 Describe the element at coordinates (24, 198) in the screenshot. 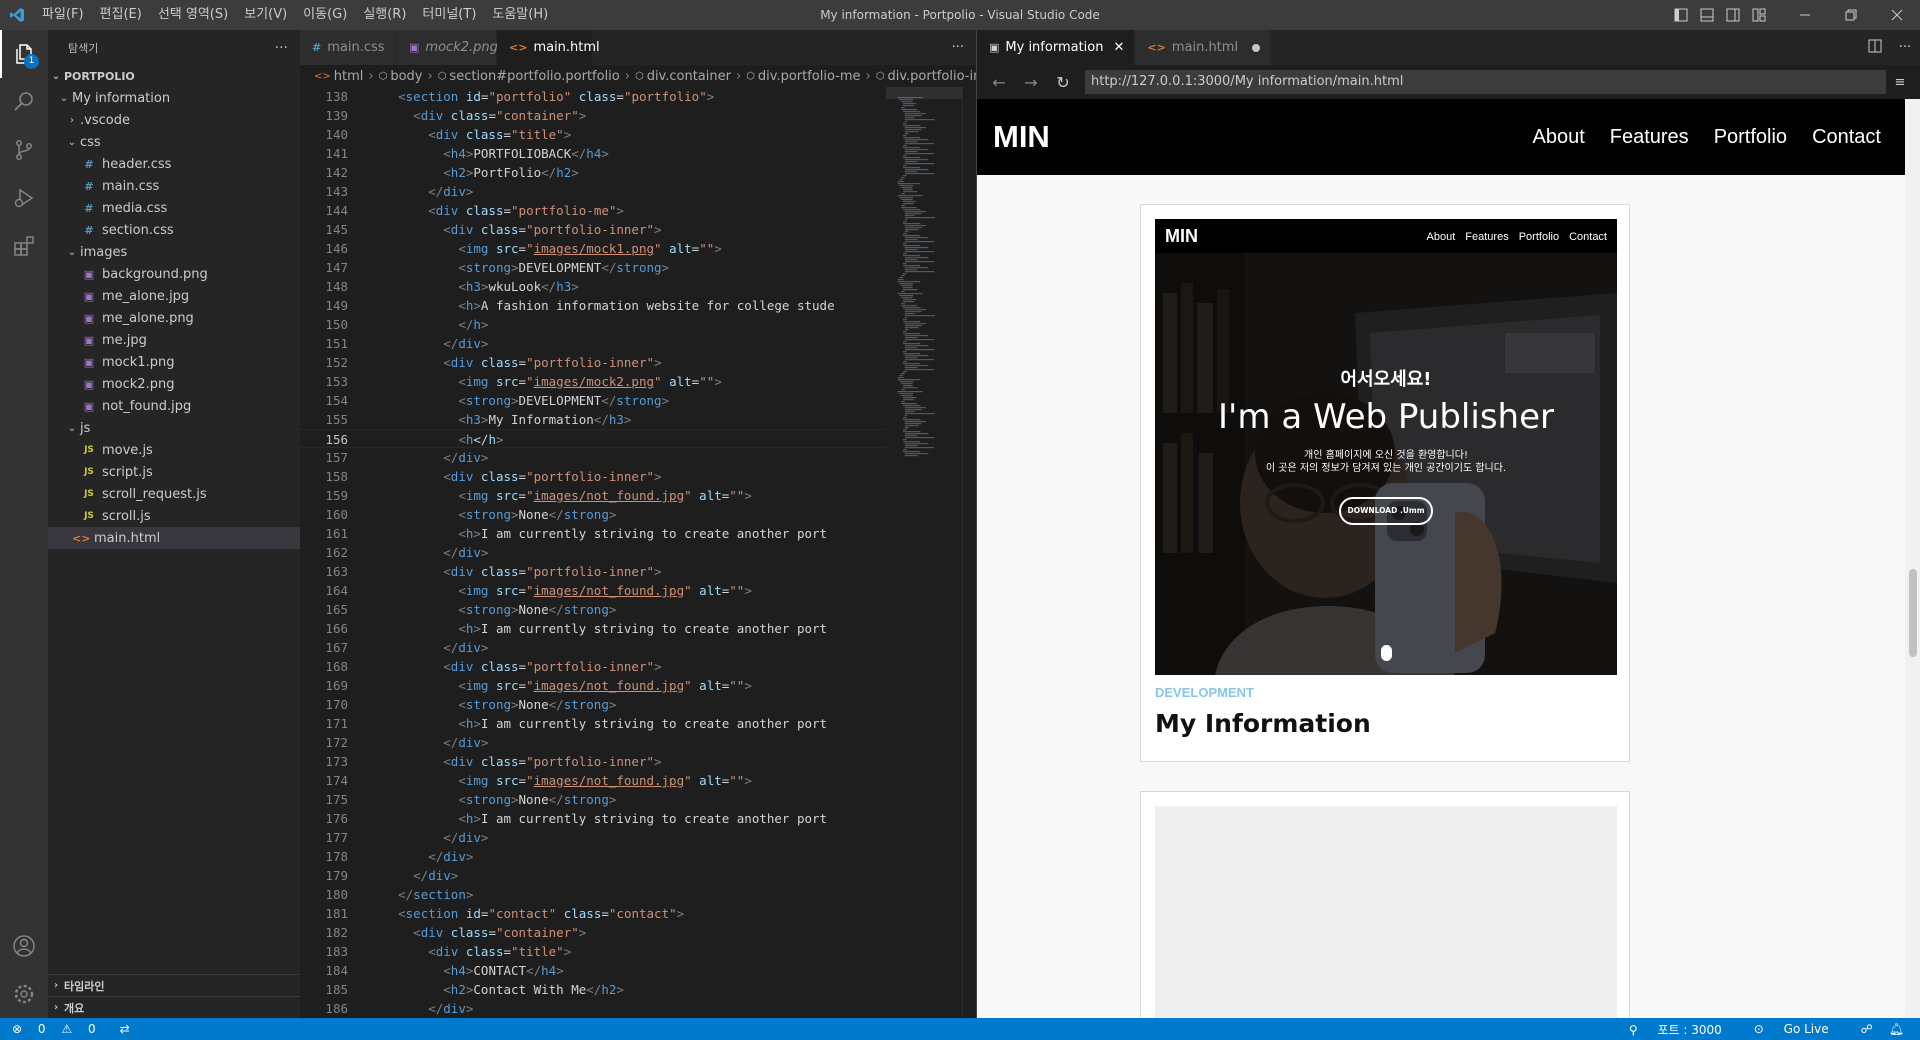

I see `run-debug-icon` at that location.